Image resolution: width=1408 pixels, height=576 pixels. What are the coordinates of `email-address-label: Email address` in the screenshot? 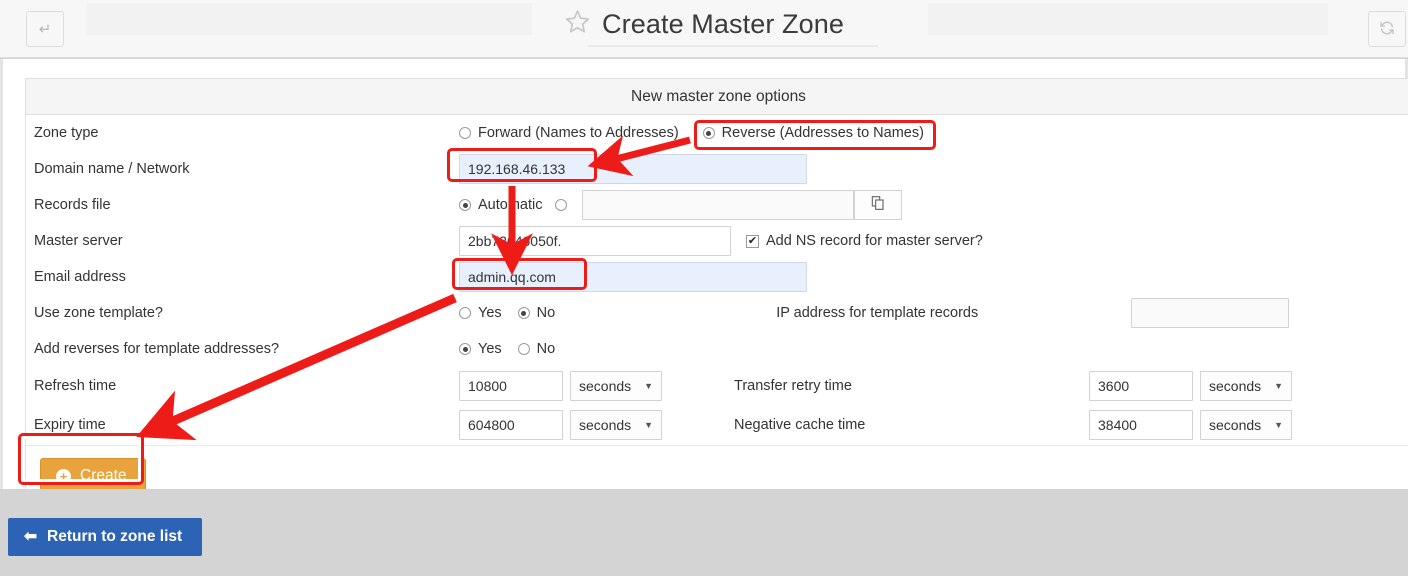 It's located at (80, 277).